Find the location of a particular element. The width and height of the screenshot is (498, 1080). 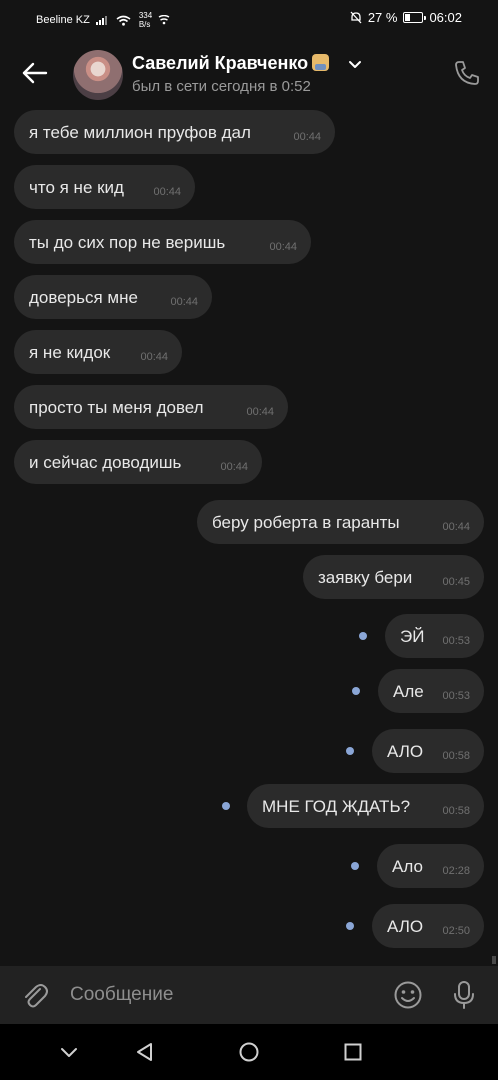

status-left: Beeline KZ 334 B/s is located at coordinates (103, 20).